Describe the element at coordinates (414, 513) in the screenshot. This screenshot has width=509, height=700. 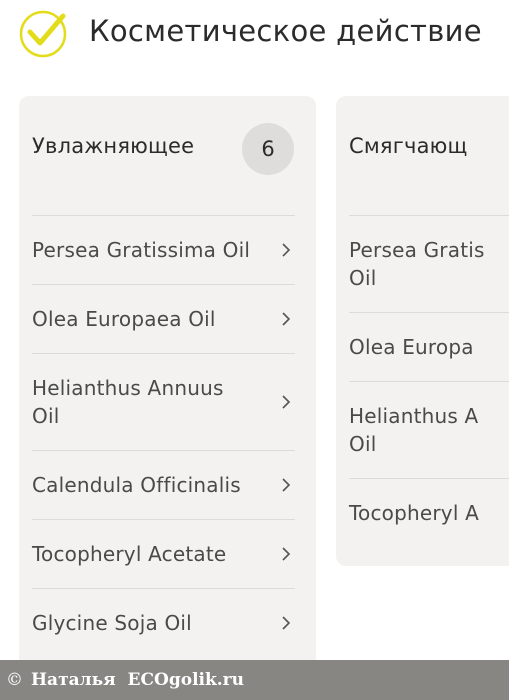
I see `ingredient-label: Tocopheryl A` at that location.